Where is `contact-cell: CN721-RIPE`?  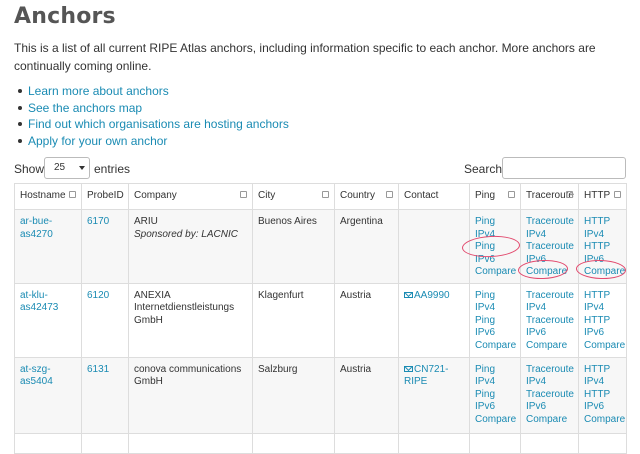 contact-cell: CN721-RIPE is located at coordinates (434, 395).